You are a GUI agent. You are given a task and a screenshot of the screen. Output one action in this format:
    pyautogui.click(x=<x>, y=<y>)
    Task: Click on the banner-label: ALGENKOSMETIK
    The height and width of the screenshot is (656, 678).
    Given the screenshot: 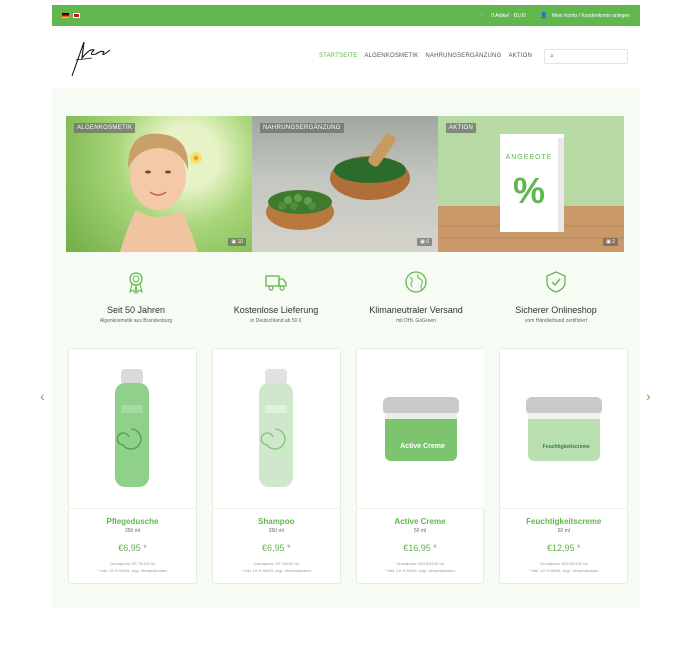 What is the action you would take?
    pyautogui.click(x=105, y=128)
    